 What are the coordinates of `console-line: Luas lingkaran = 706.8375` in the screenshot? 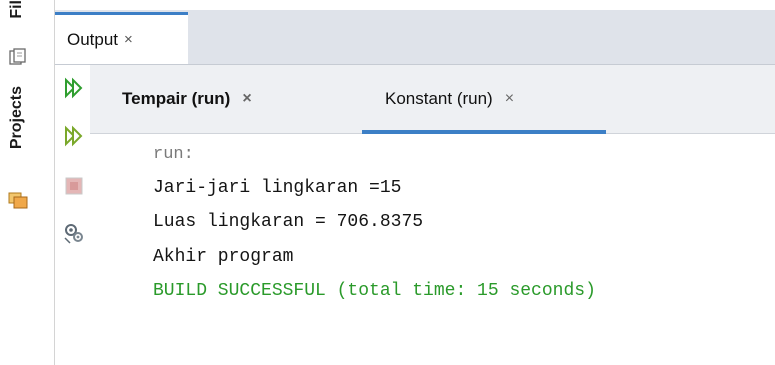 It's located at (288, 222).